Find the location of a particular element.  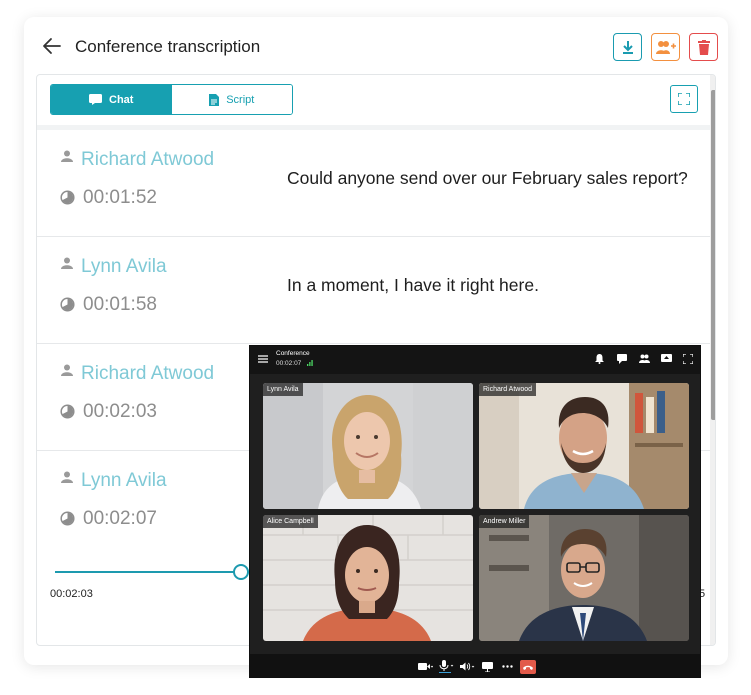

playback-handle is located at coordinates (241, 572).